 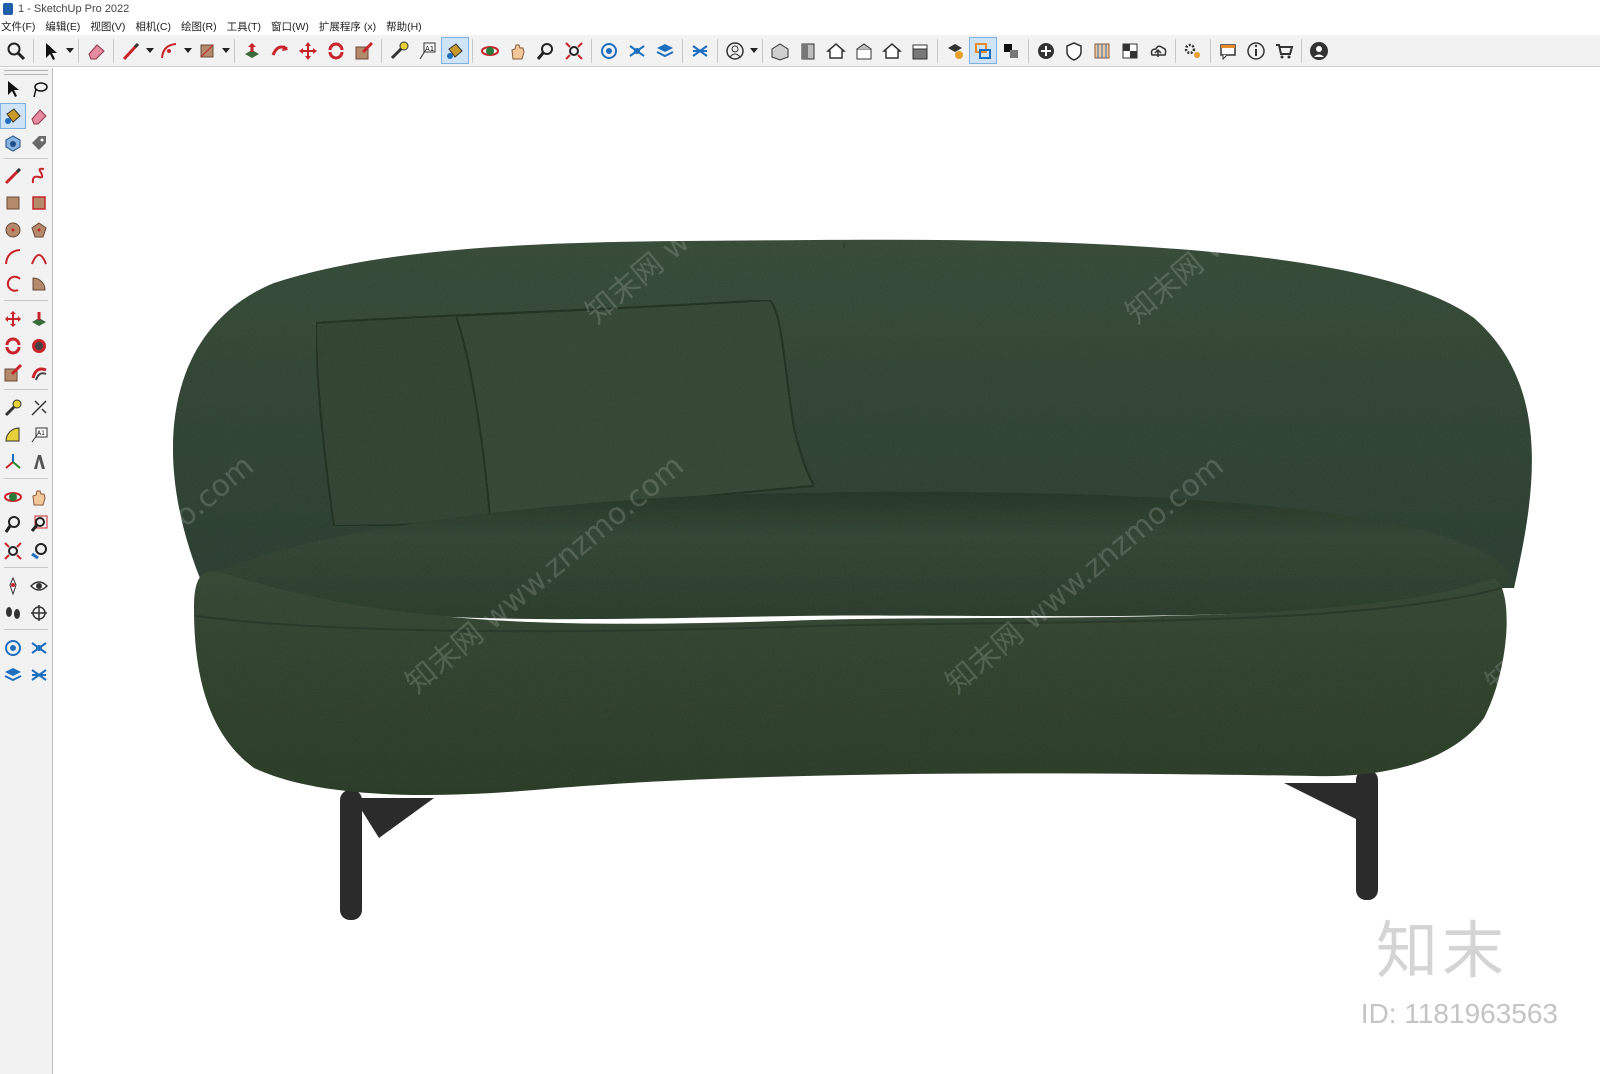 I want to click on upload-icon, so click(x=1158, y=50).